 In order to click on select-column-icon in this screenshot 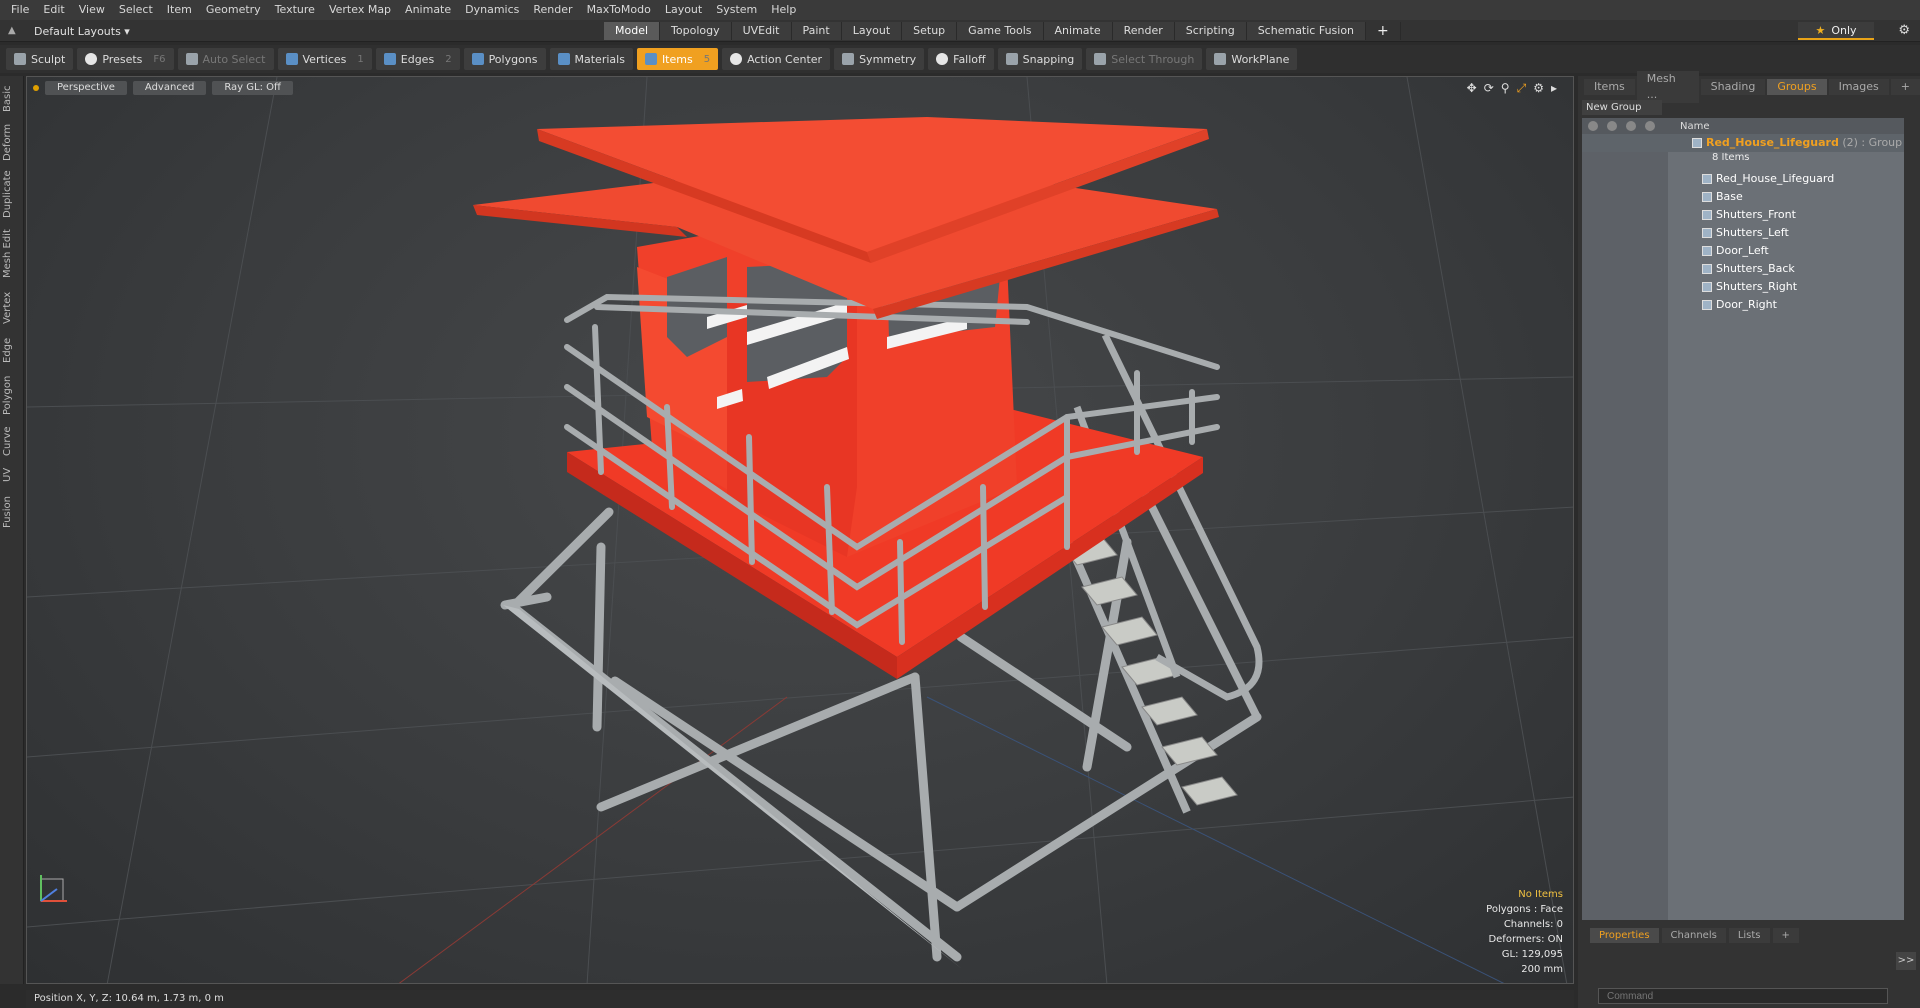, I will do `click(1650, 126)`.